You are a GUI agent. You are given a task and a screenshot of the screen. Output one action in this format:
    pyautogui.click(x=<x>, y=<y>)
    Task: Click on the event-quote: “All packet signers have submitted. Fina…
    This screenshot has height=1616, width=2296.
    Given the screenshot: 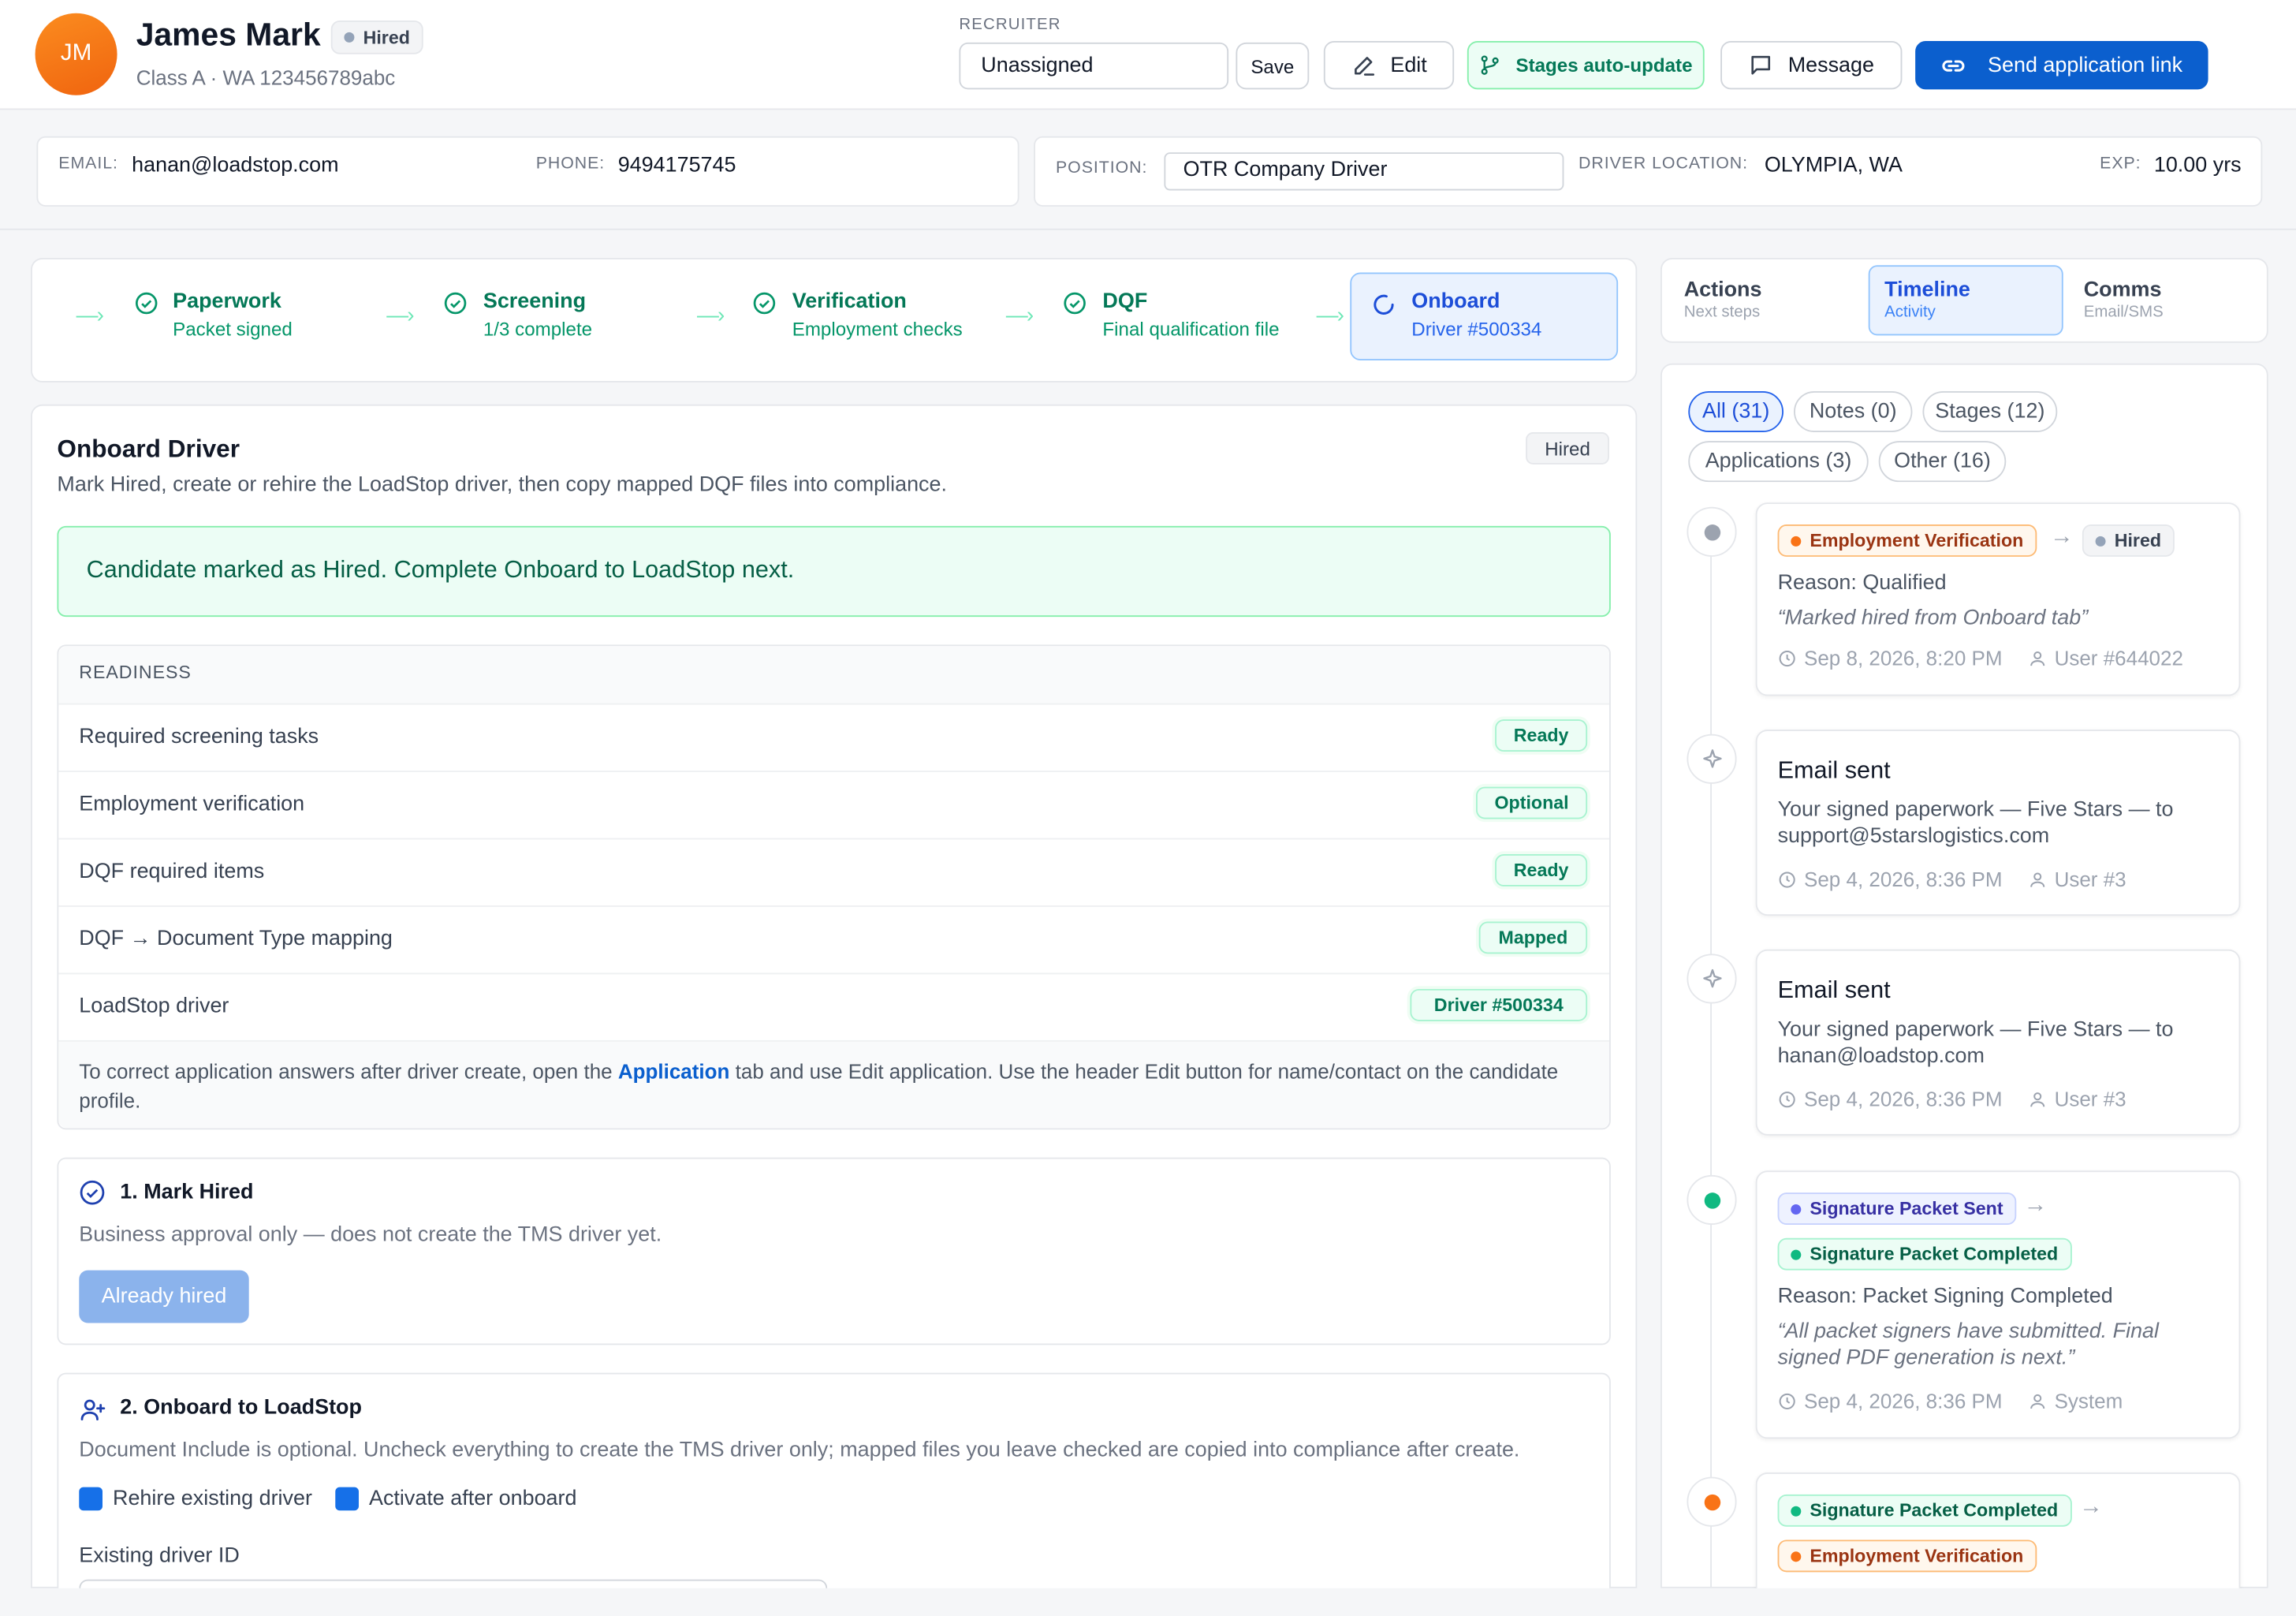 What is the action you would take?
    pyautogui.click(x=1968, y=1344)
    